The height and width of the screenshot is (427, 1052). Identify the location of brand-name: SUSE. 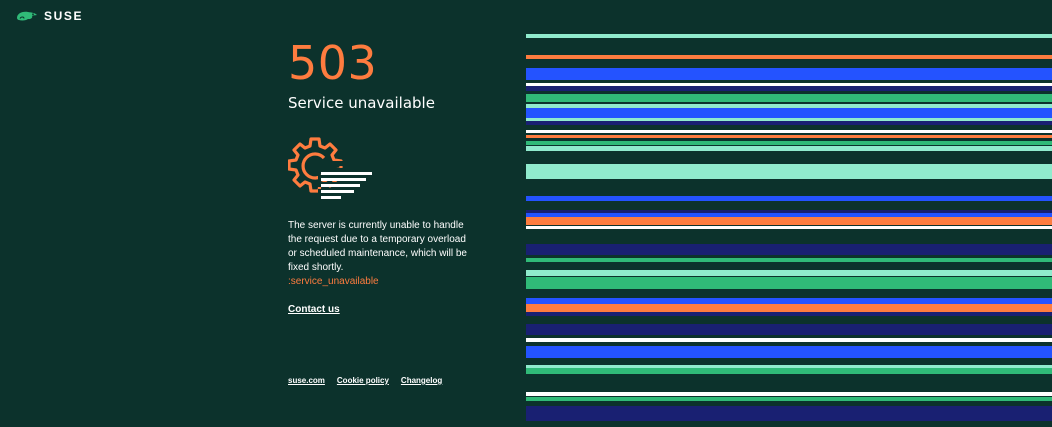
(64, 16).